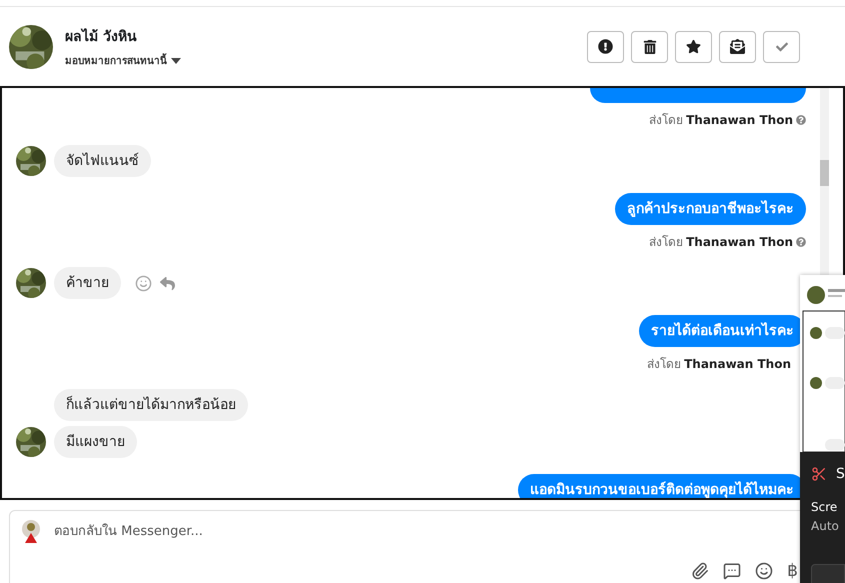 This screenshot has height=583, width=845. I want to click on currency-button: ฿, so click(792, 571).